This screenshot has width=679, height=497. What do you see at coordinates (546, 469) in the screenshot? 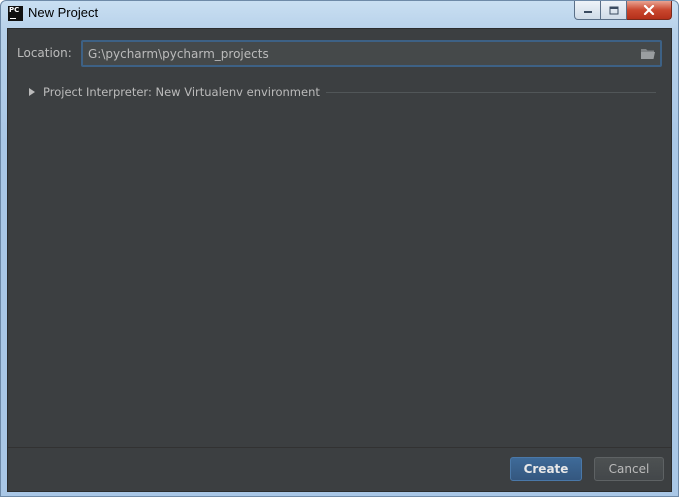
I see `create-button: Create` at bounding box center [546, 469].